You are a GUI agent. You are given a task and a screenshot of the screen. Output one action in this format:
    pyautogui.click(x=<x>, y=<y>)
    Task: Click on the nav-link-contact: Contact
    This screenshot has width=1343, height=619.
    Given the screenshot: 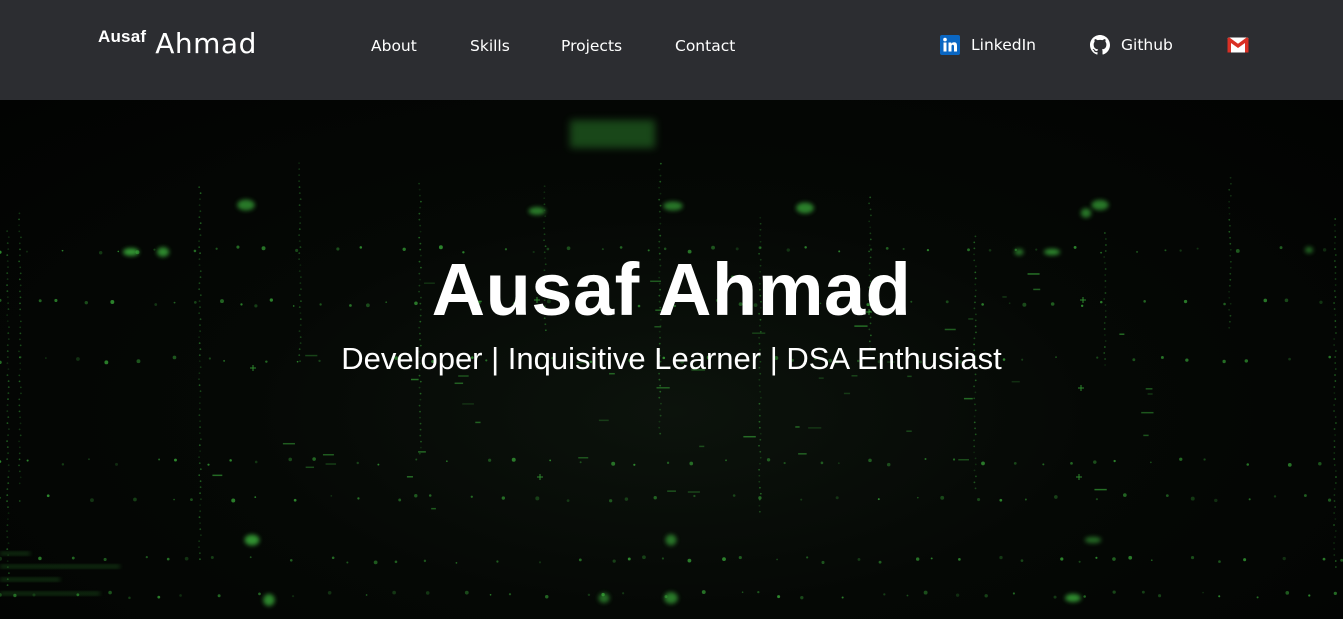 What is the action you would take?
    pyautogui.click(x=715, y=46)
    